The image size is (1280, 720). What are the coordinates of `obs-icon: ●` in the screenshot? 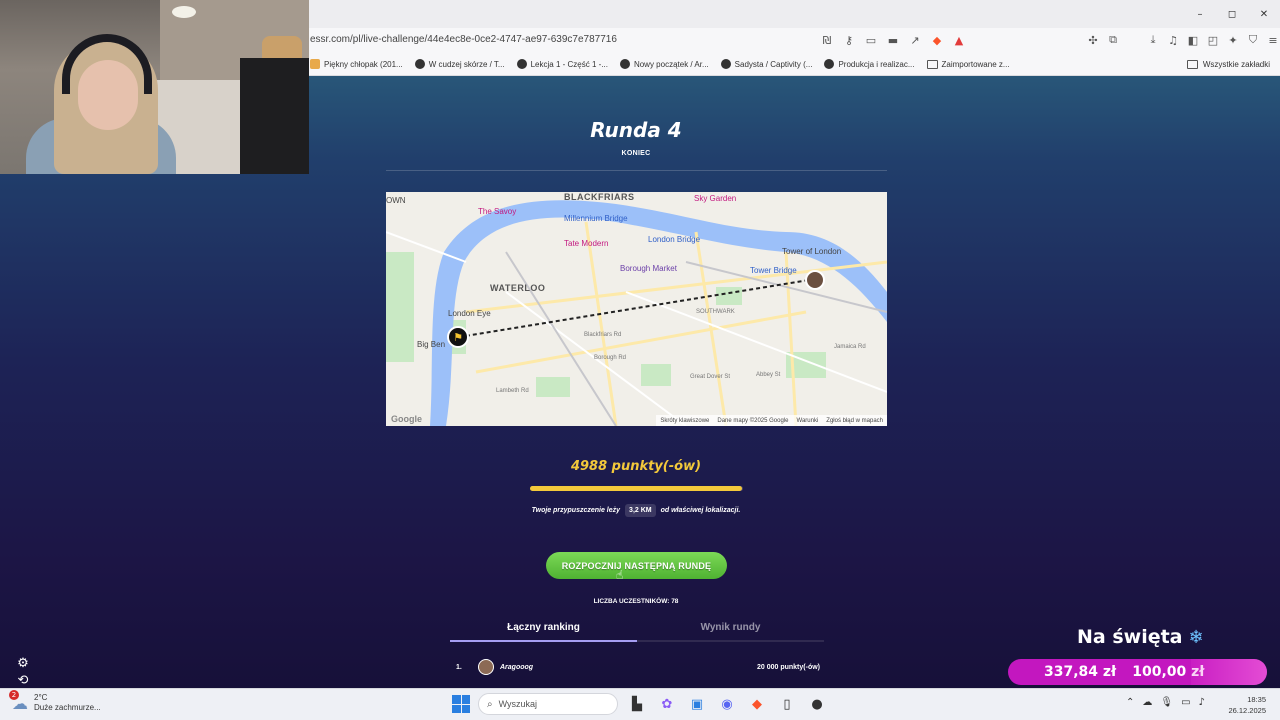 It's located at (817, 704).